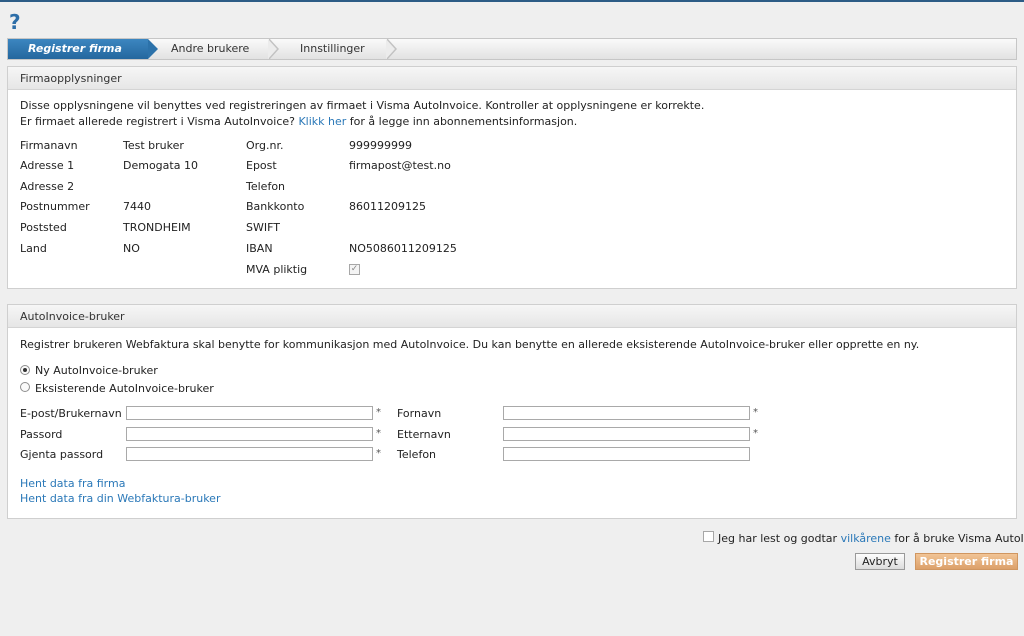 This screenshot has height=636, width=1024. Describe the element at coordinates (33, 248) in the screenshot. I see `label-country: Land` at that location.